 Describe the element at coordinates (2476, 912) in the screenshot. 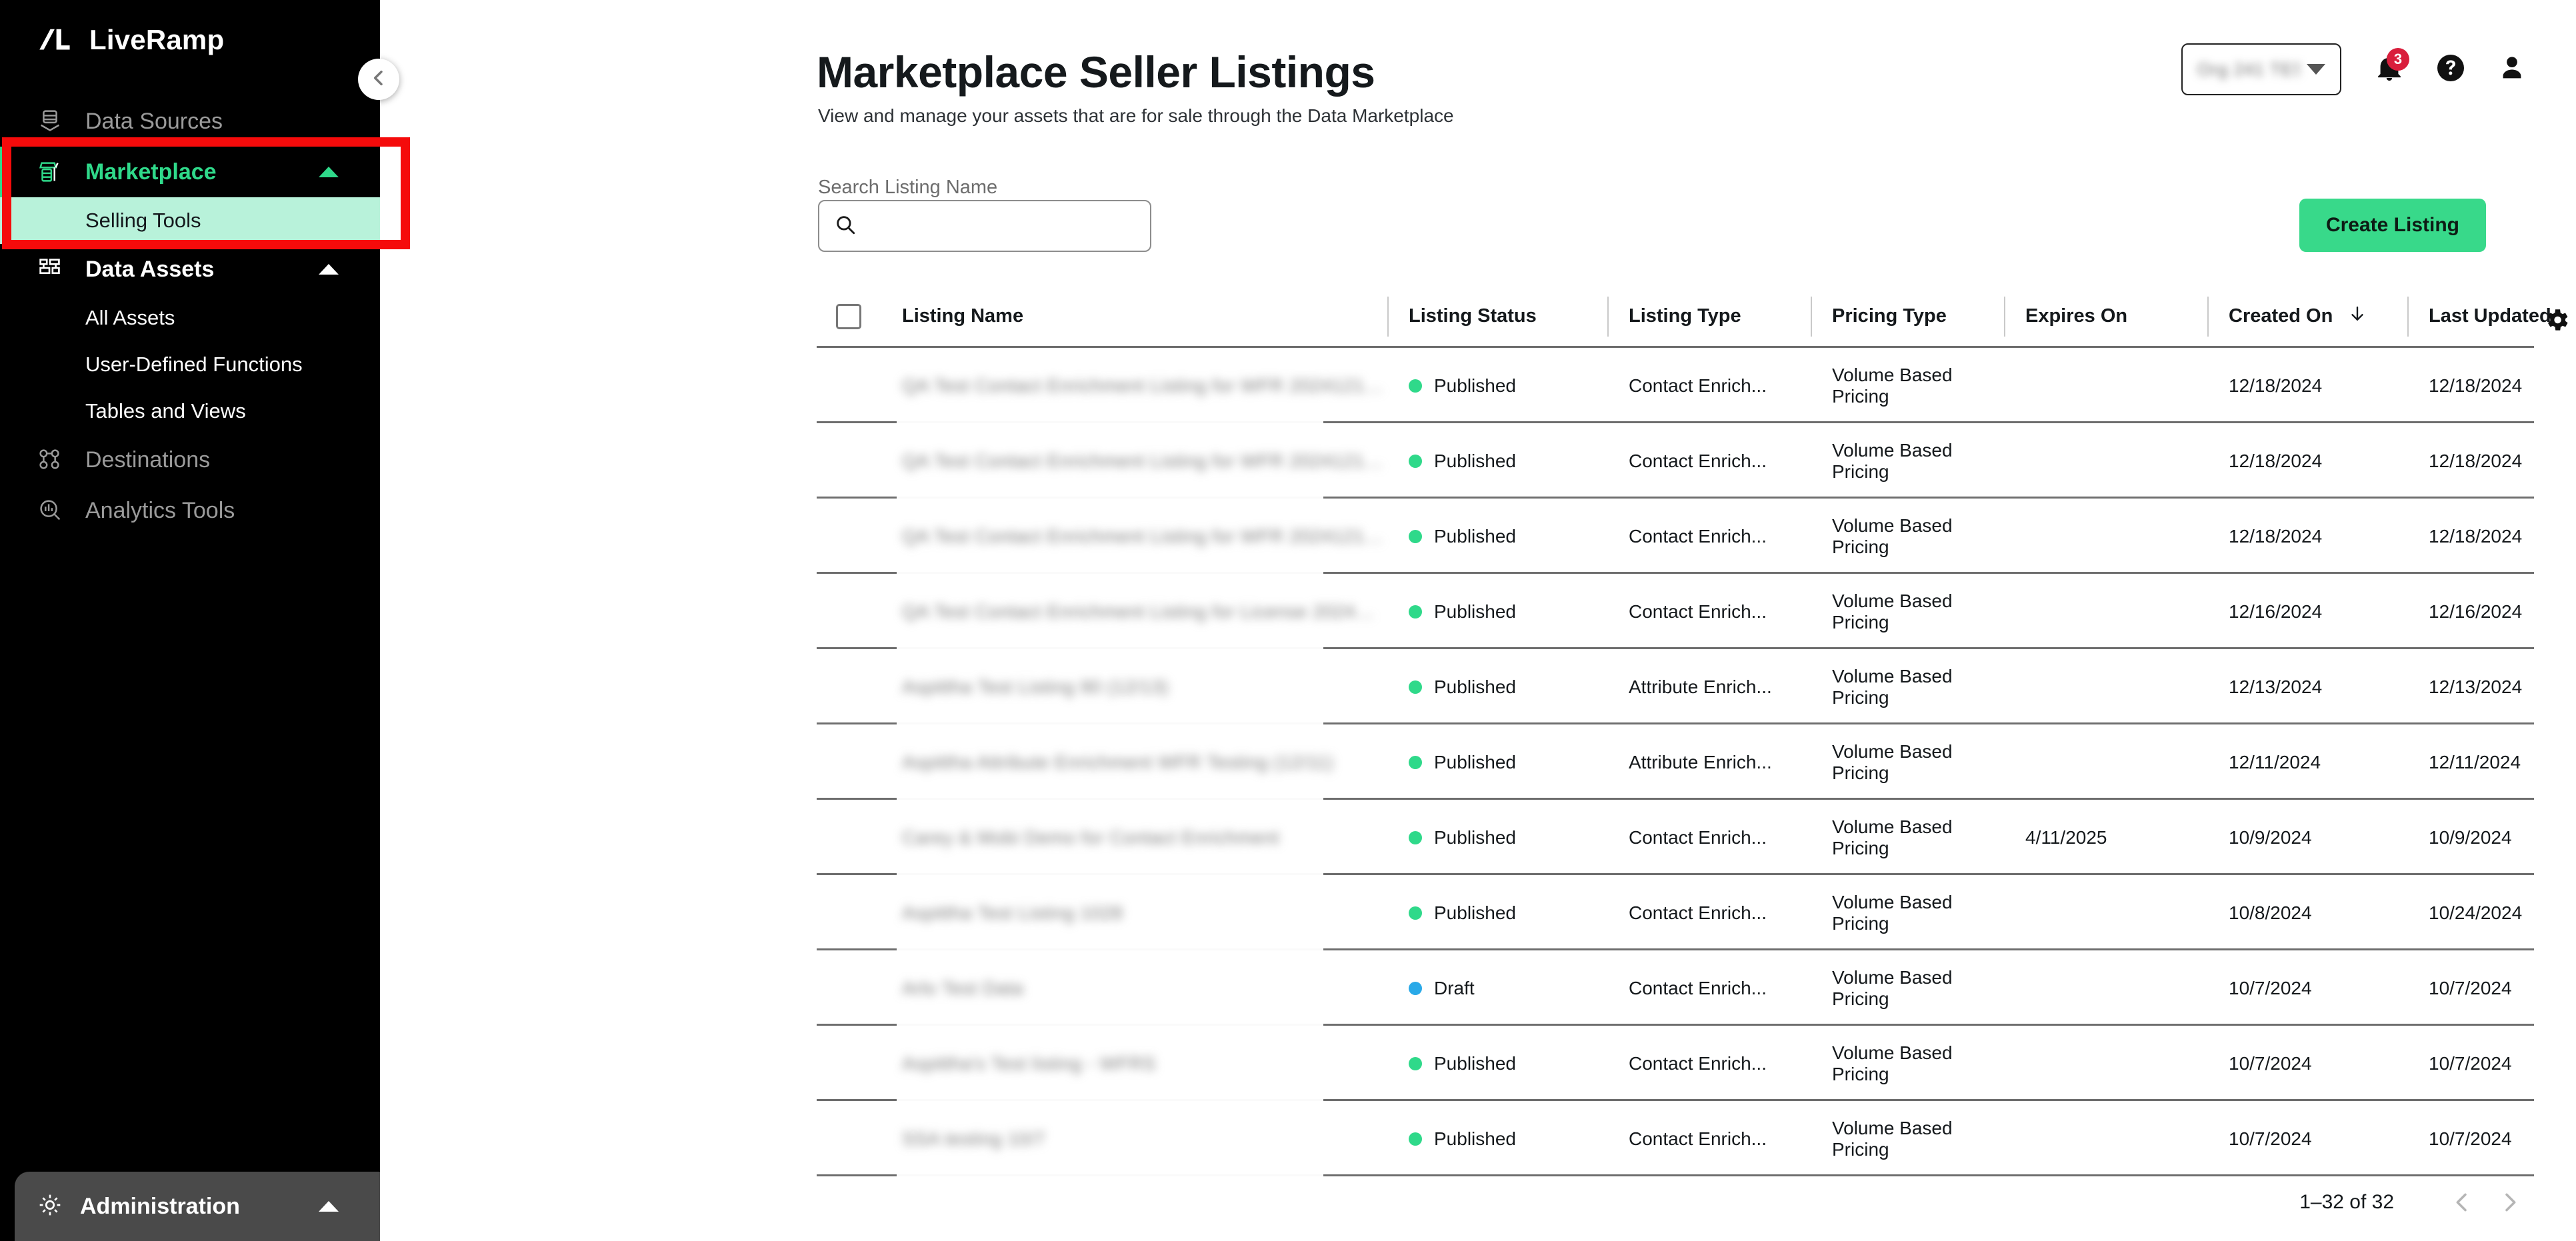

I see `cell-last-updated: 10/24/2024` at that location.